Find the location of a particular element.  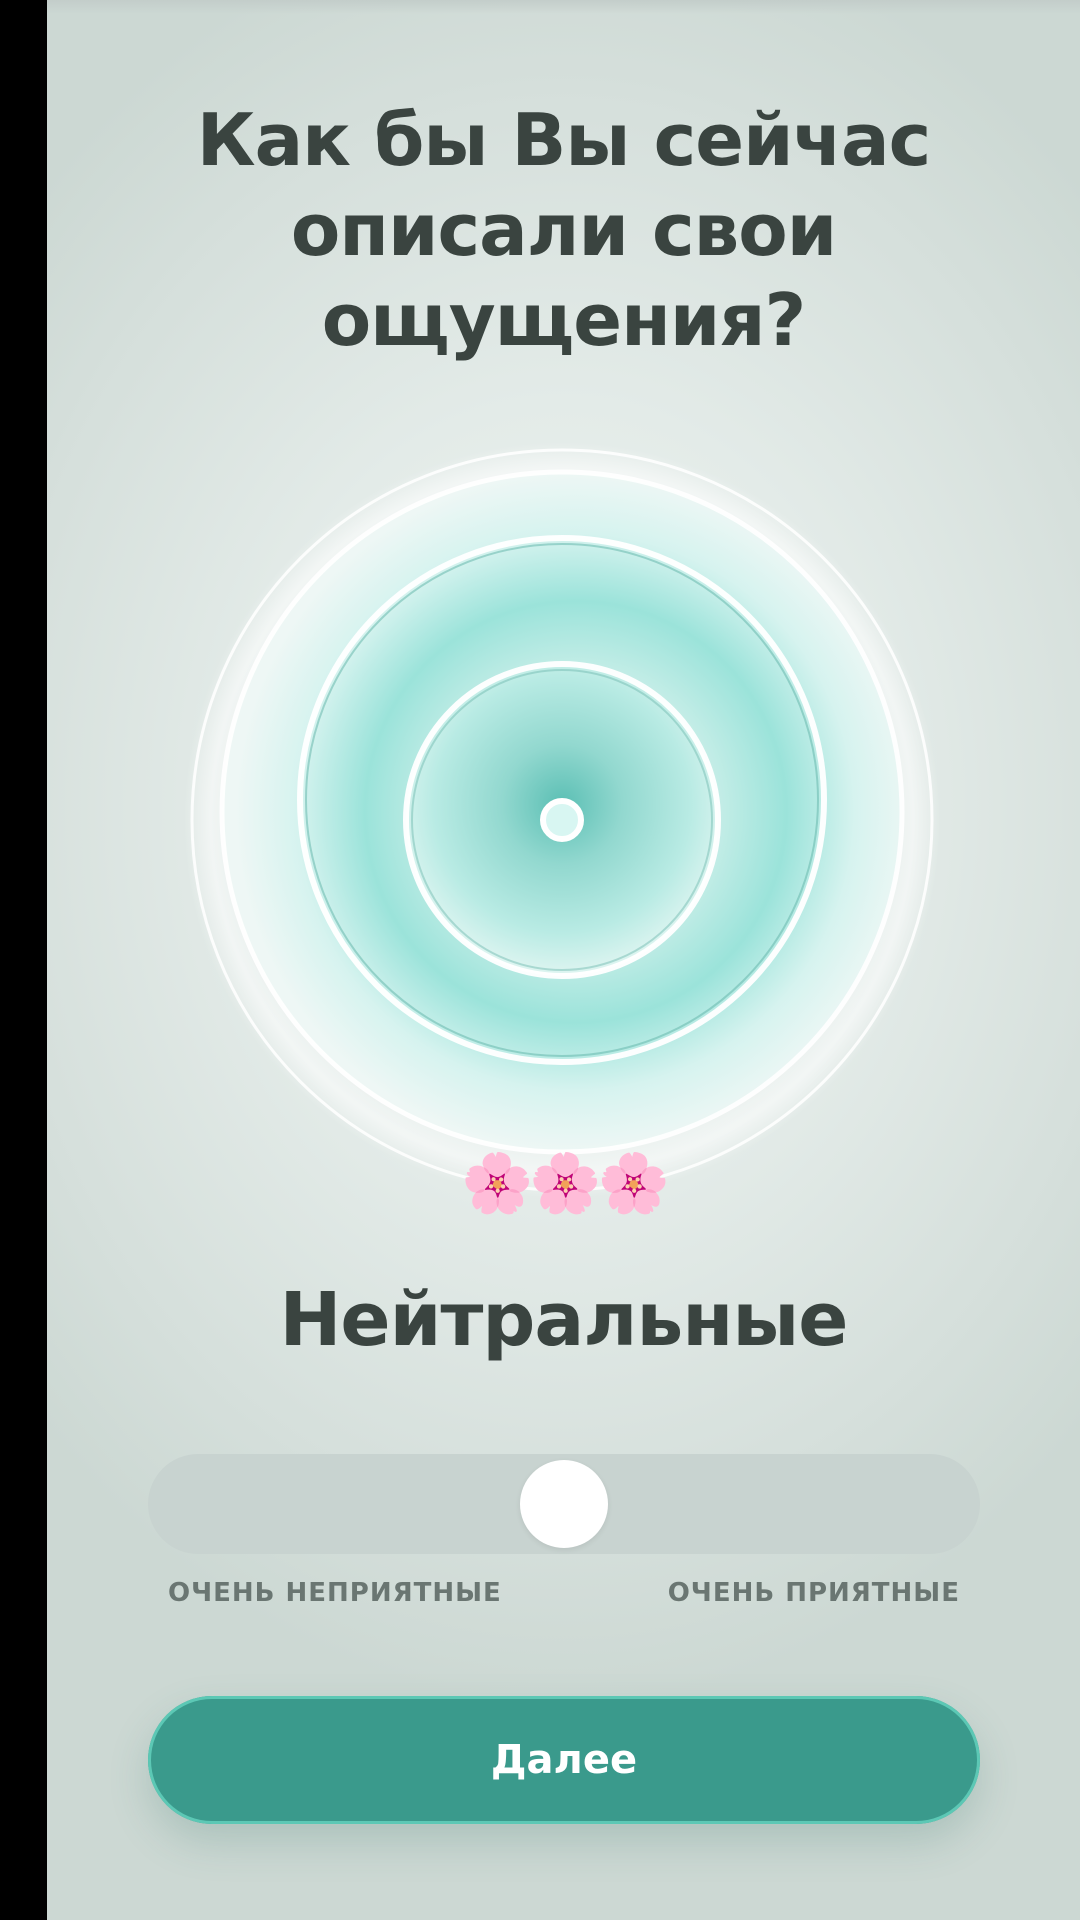

cherry-blossom-icon: 🌸🌸🌸 is located at coordinates (565, 1183).